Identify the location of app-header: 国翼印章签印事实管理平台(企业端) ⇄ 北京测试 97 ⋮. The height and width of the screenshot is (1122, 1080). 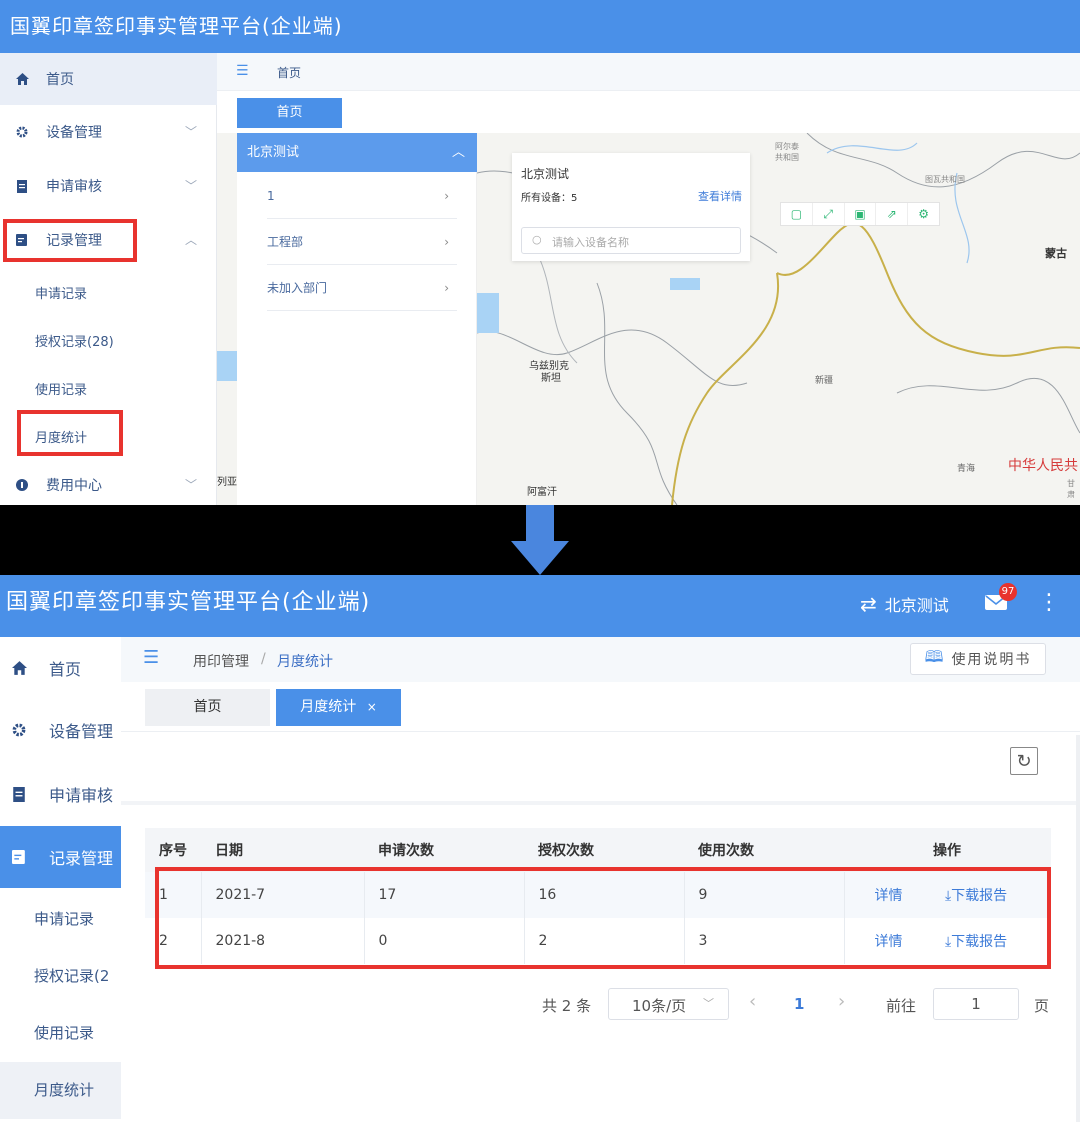
(540, 606).